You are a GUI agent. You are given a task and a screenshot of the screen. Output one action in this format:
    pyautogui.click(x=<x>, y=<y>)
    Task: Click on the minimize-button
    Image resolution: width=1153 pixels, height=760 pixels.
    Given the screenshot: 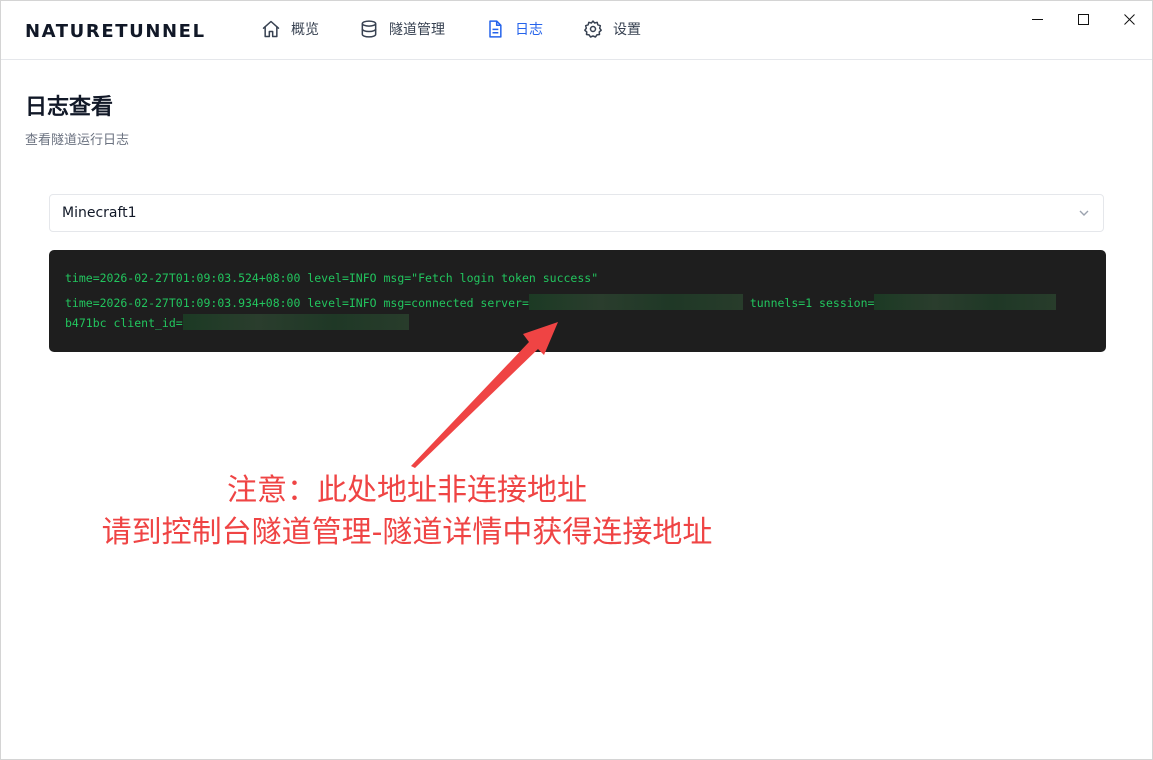 What is the action you would take?
    pyautogui.click(x=1037, y=19)
    